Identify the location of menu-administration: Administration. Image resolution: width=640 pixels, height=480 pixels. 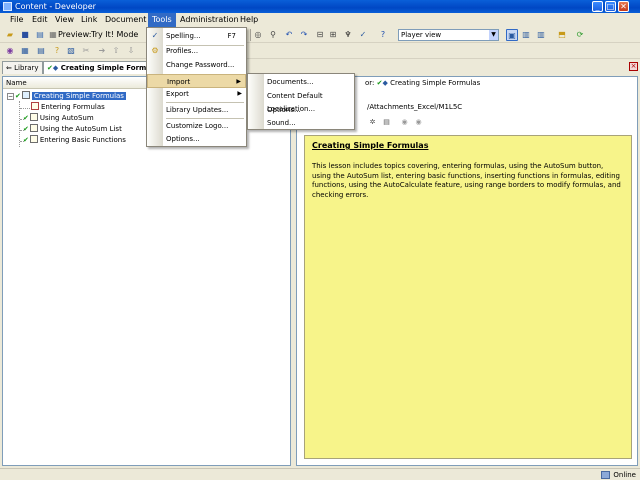
(209, 20).